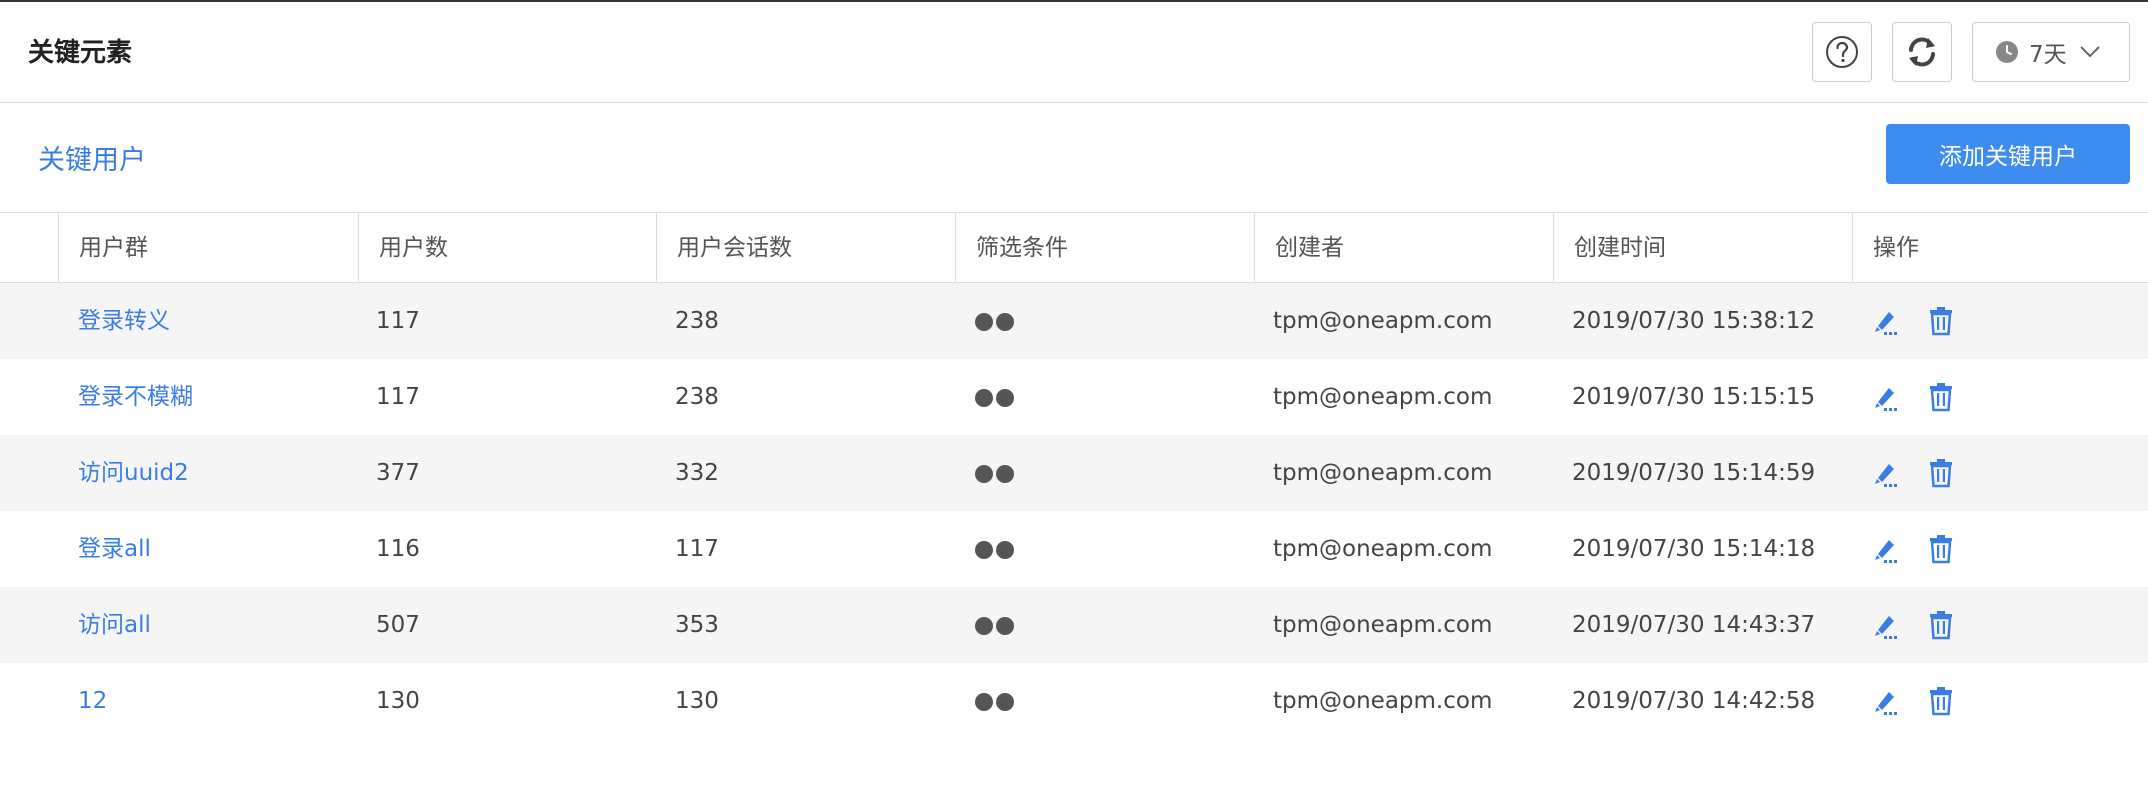 The width and height of the screenshot is (2148, 810). I want to click on section-title: 关键用户, so click(92, 160).